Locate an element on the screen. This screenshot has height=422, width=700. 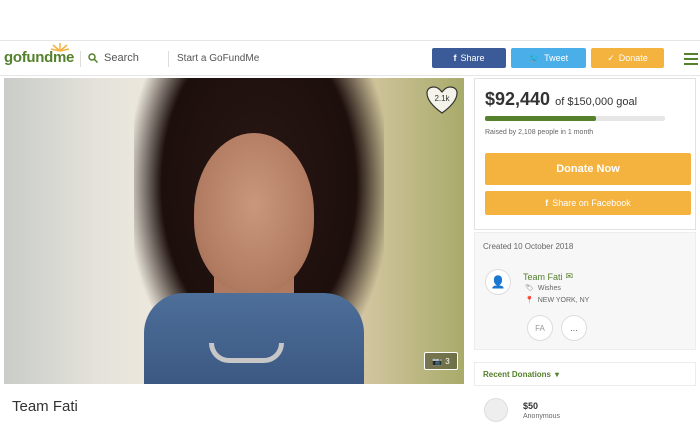
like-count: 2.1k is located at coordinates (442, 98).